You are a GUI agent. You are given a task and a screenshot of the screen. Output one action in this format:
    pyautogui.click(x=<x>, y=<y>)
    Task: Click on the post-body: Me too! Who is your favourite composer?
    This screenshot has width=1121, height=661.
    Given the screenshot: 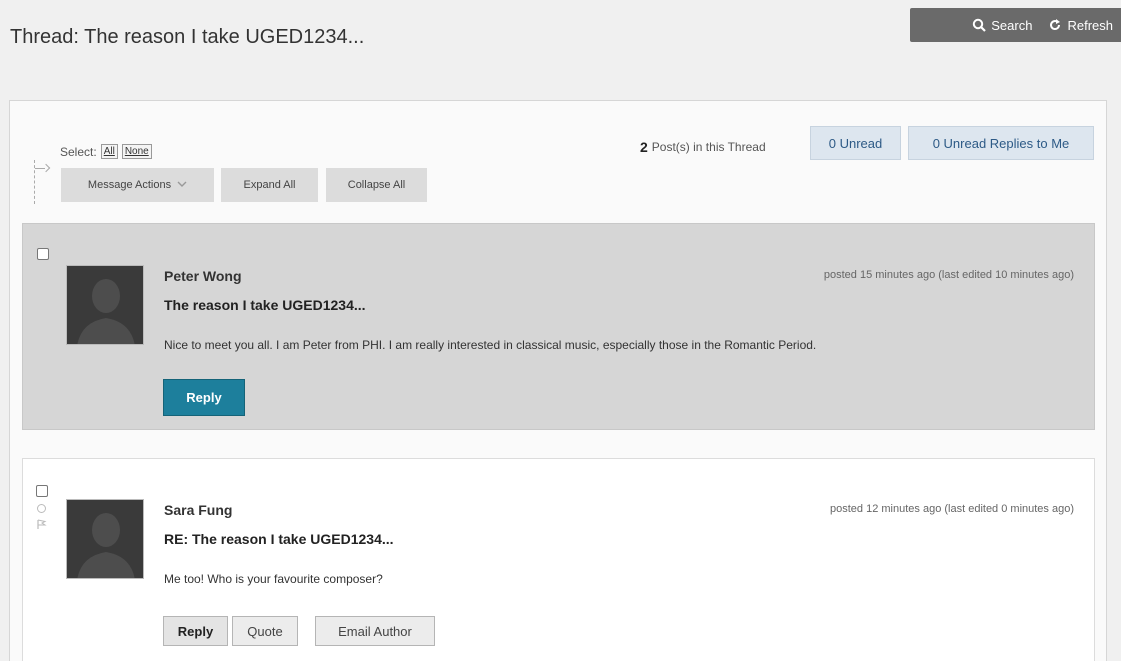 What is the action you would take?
    pyautogui.click(x=273, y=579)
    